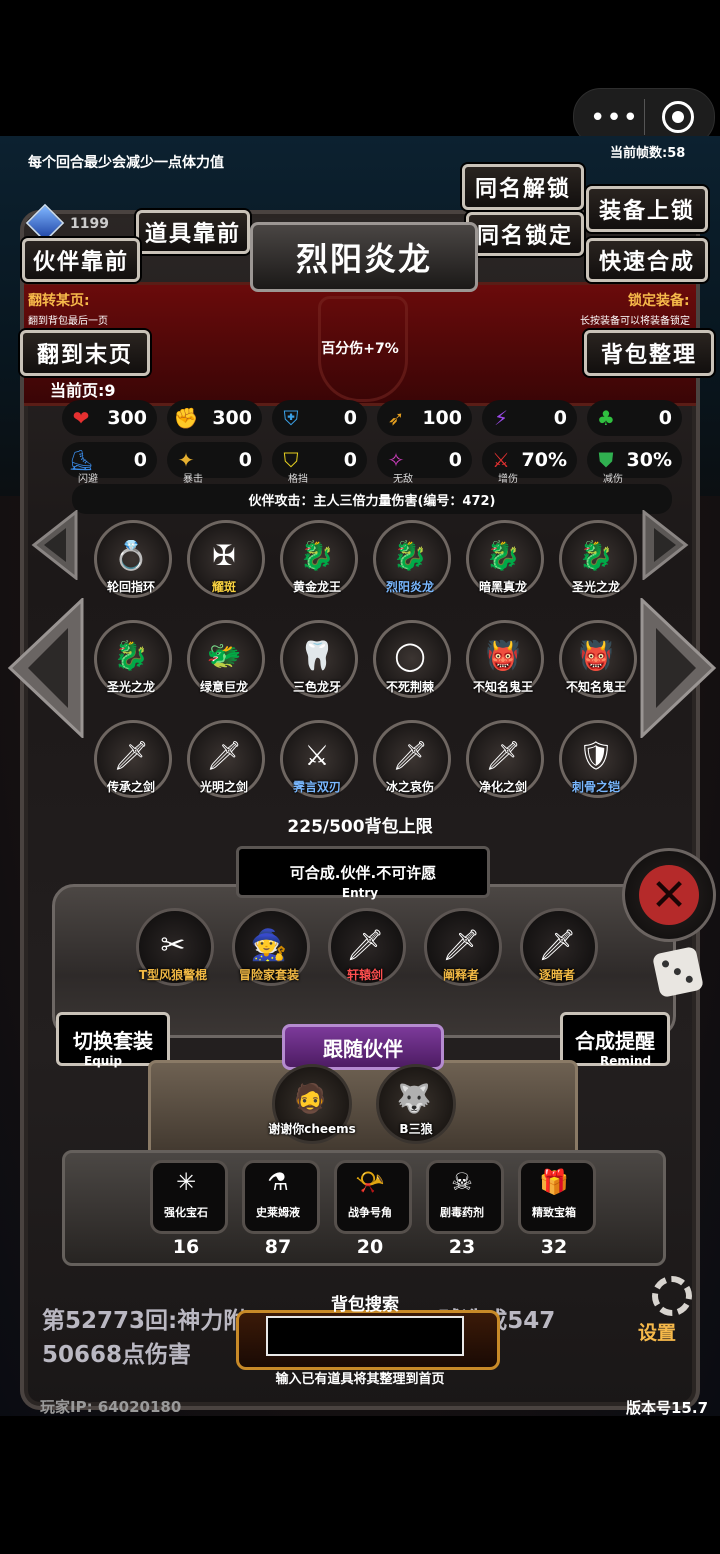  What do you see at coordinates (463, 1207) in the screenshot?
I see `consumable-slot: ☠ 剧毒药剂 23` at bounding box center [463, 1207].